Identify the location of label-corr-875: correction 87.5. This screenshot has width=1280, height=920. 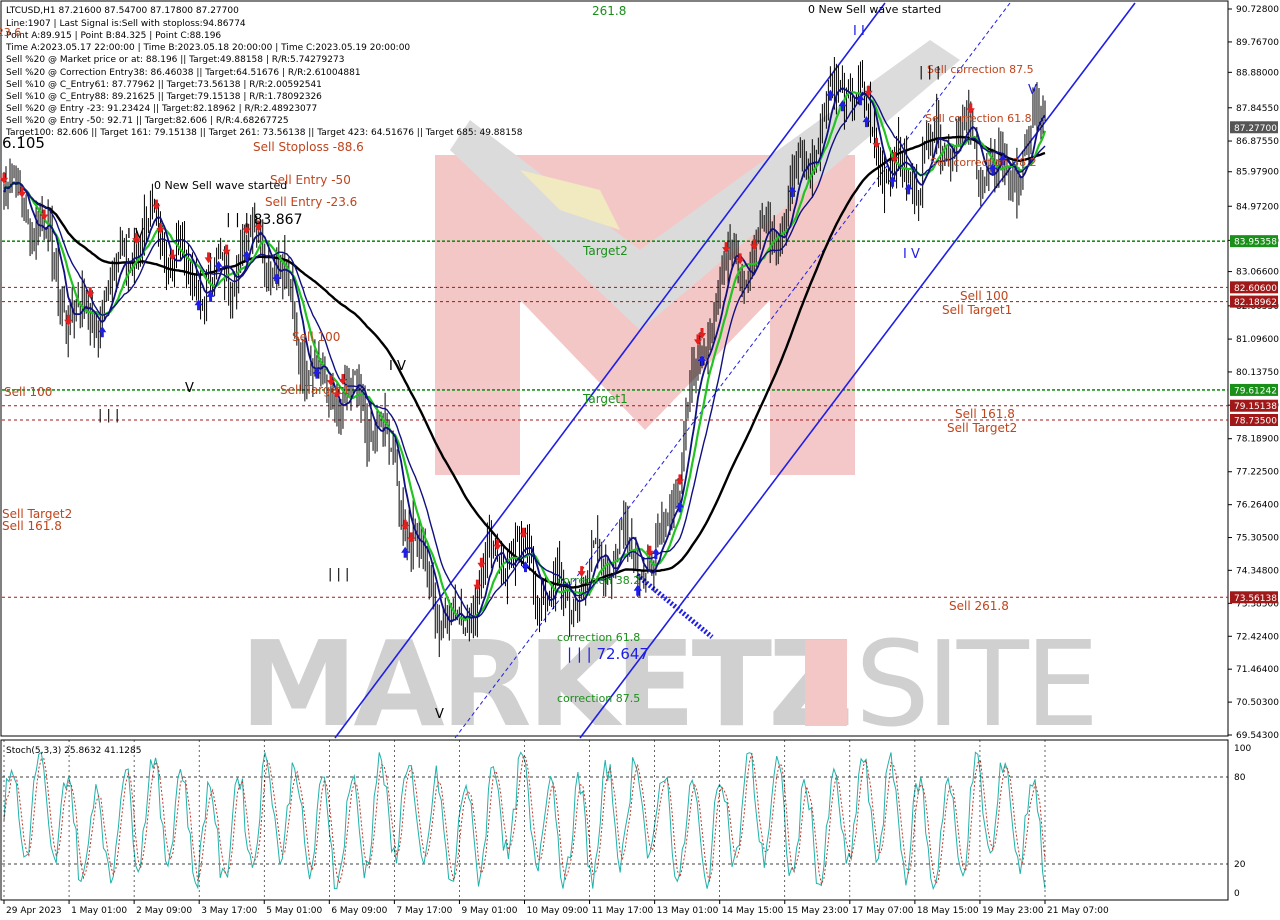
(598, 698).